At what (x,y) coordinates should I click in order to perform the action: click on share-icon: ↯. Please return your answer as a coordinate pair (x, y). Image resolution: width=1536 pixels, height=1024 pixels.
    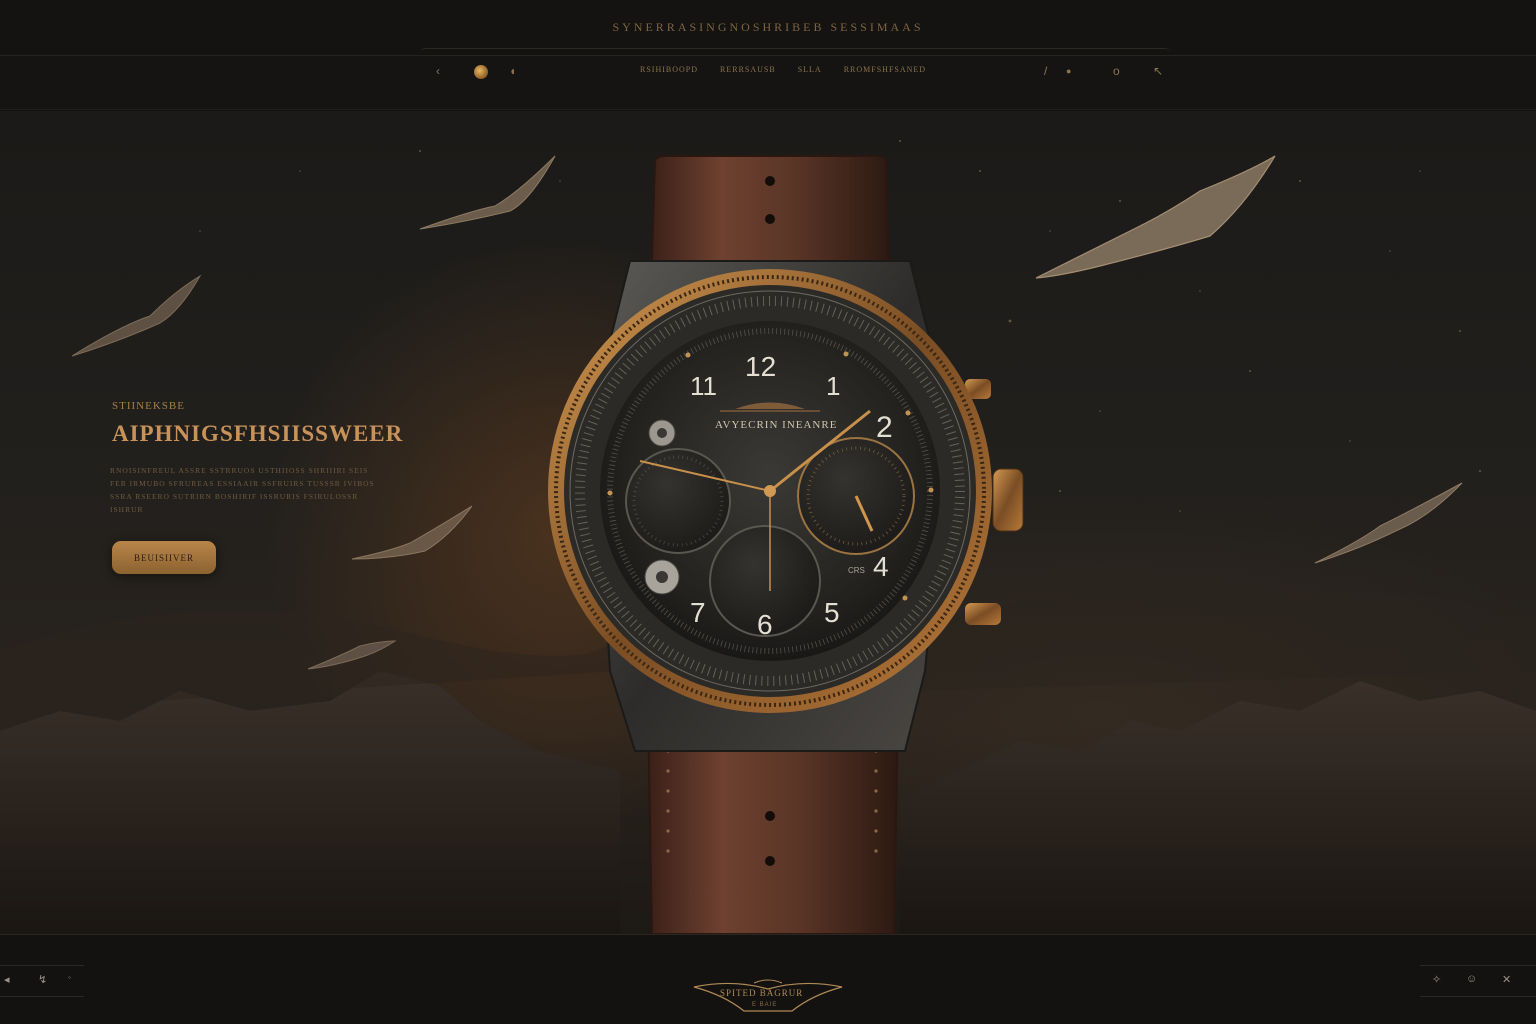
    Looking at the image, I should click on (42, 979).